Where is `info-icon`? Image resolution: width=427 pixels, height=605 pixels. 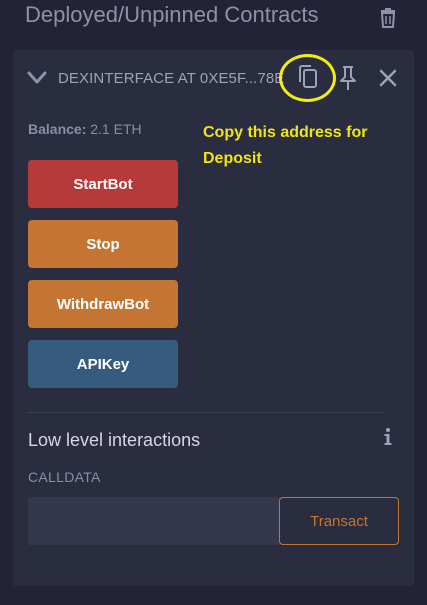 info-icon is located at coordinates (388, 437).